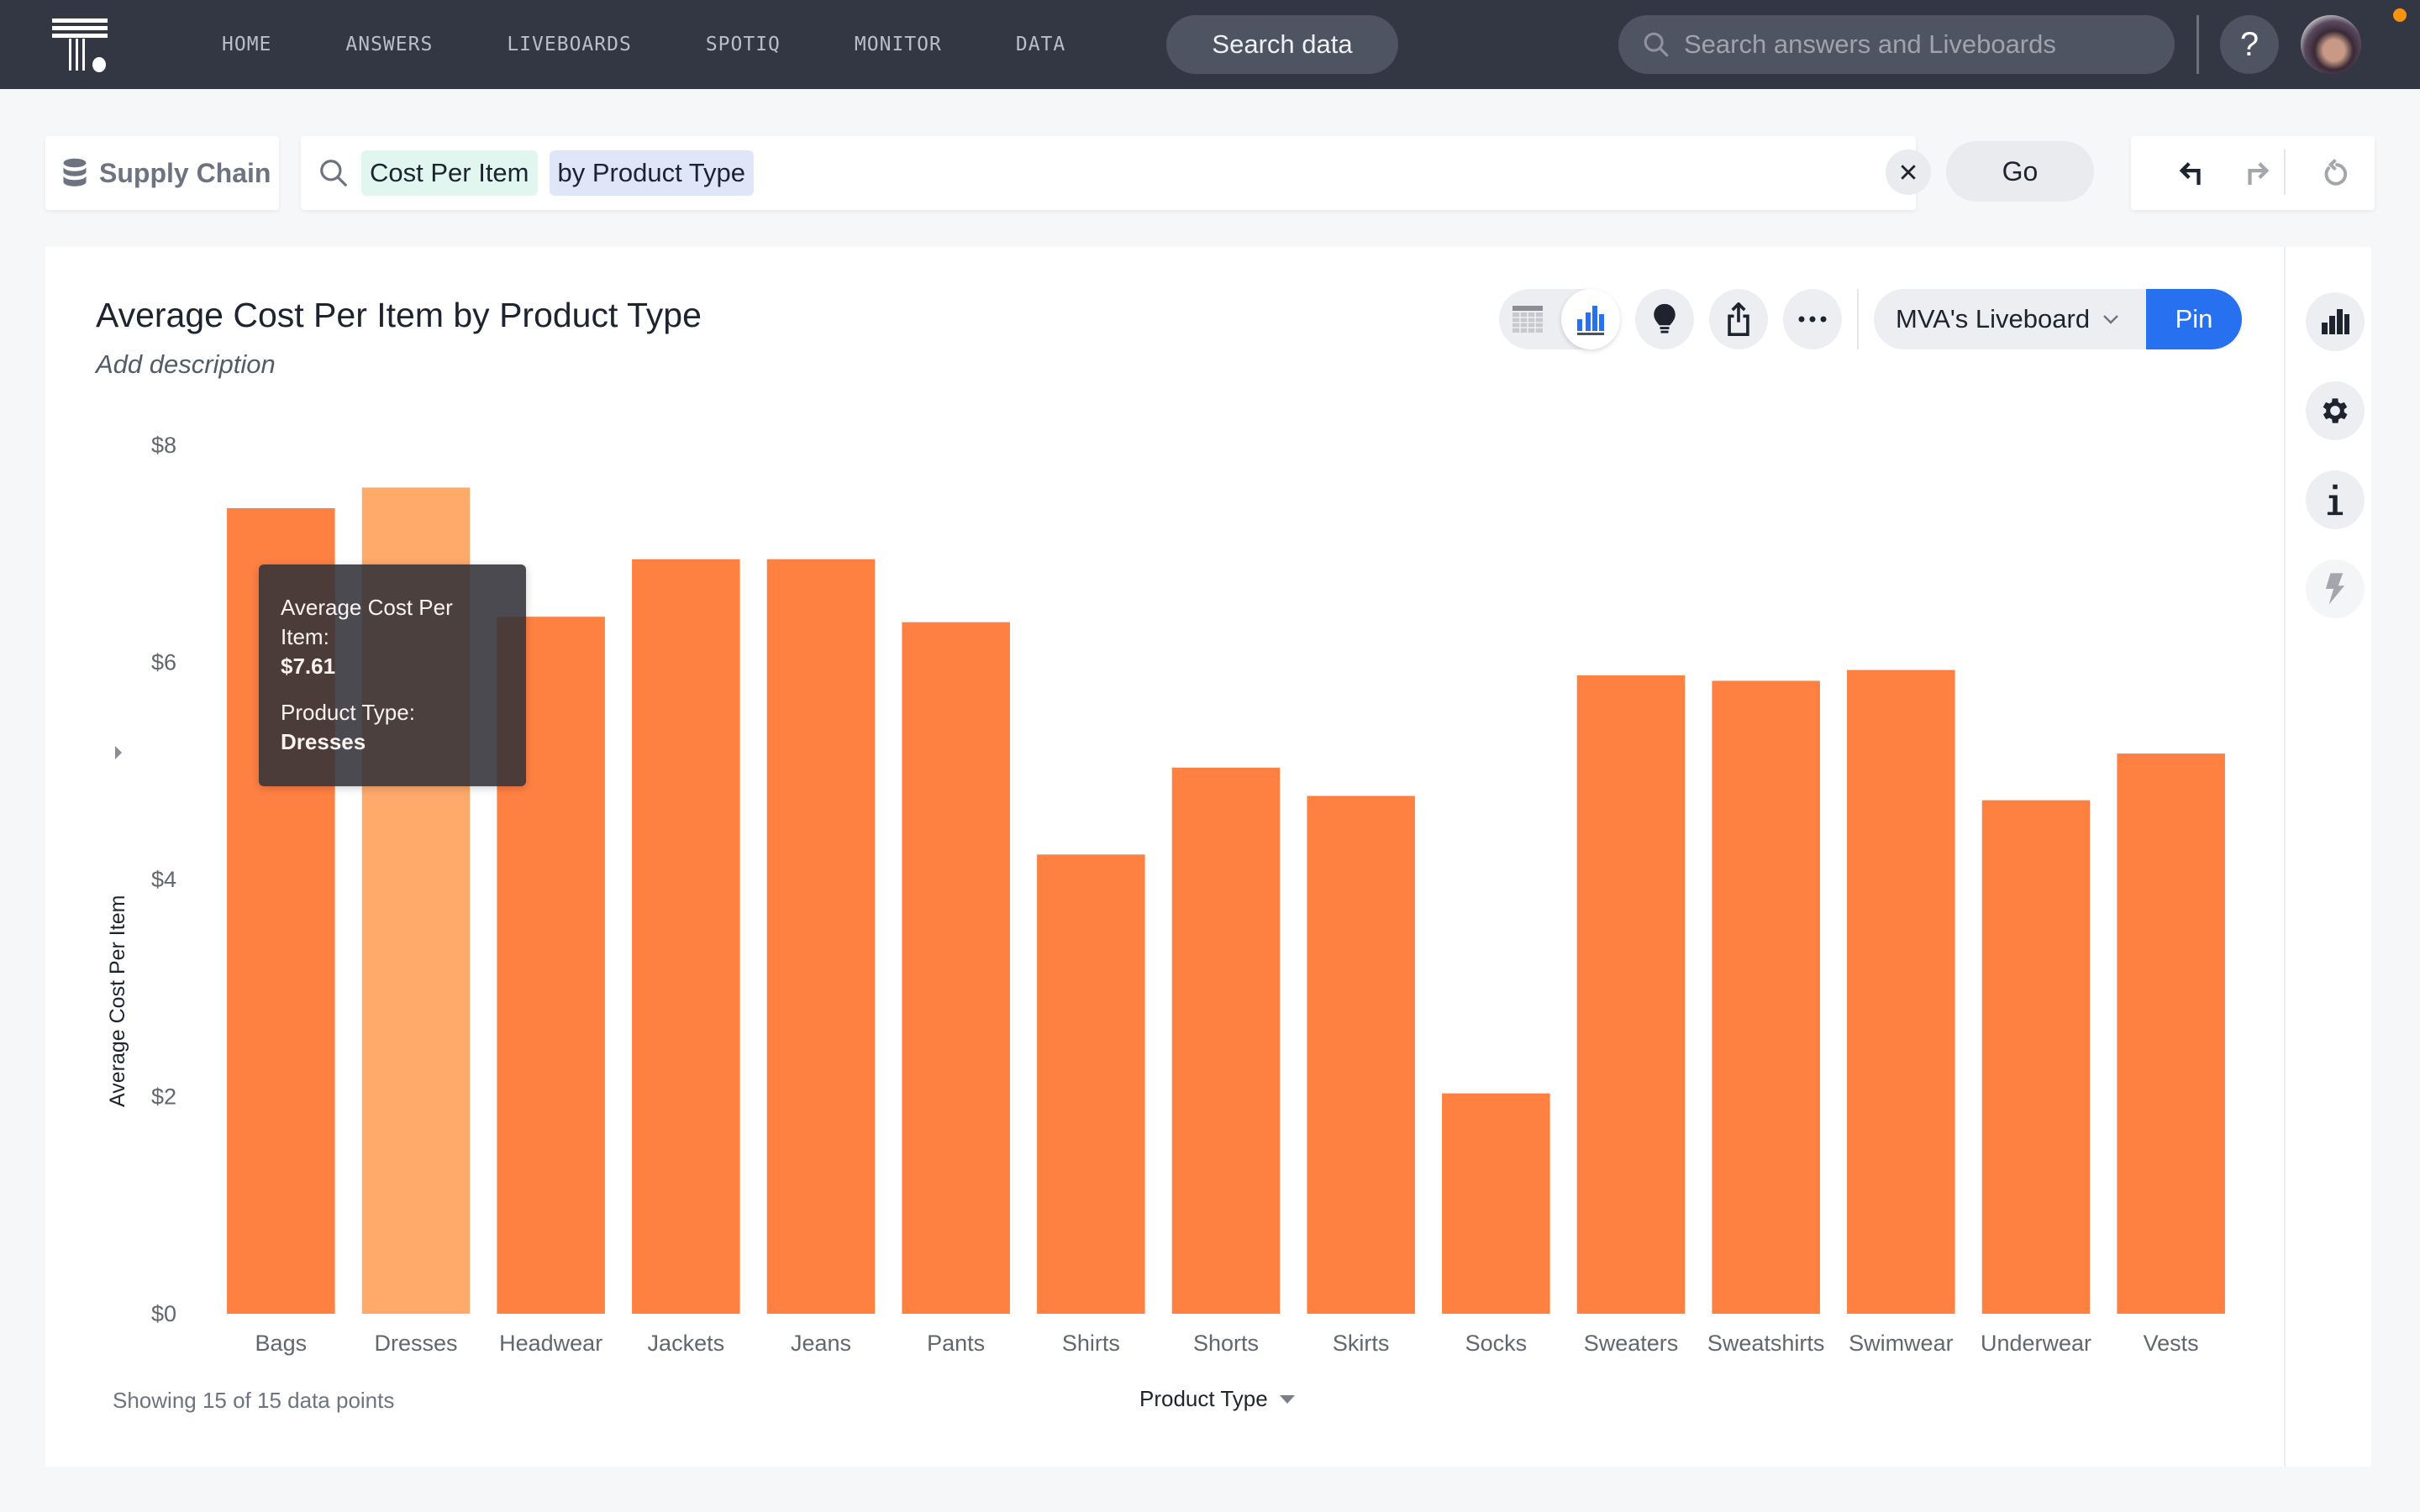  What do you see at coordinates (2020, 171) in the screenshot?
I see `go-button: Go` at bounding box center [2020, 171].